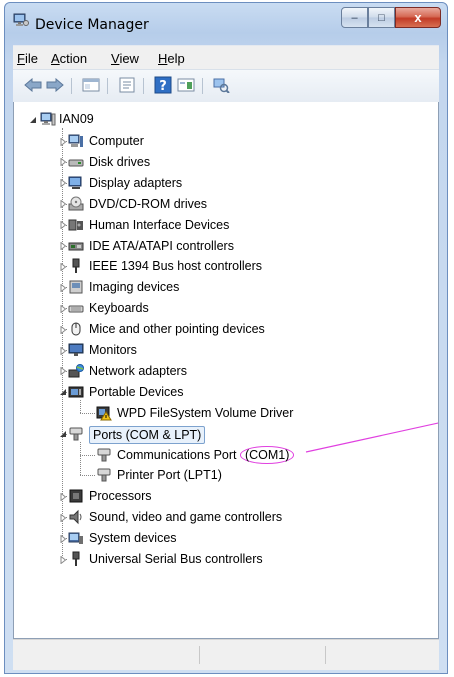 Image resolution: width=454 pixels, height=677 pixels. What do you see at coordinates (226, 57) in the screenshot?
I see `menu-bar: File Action View Help` at bounding box center [226, 57].